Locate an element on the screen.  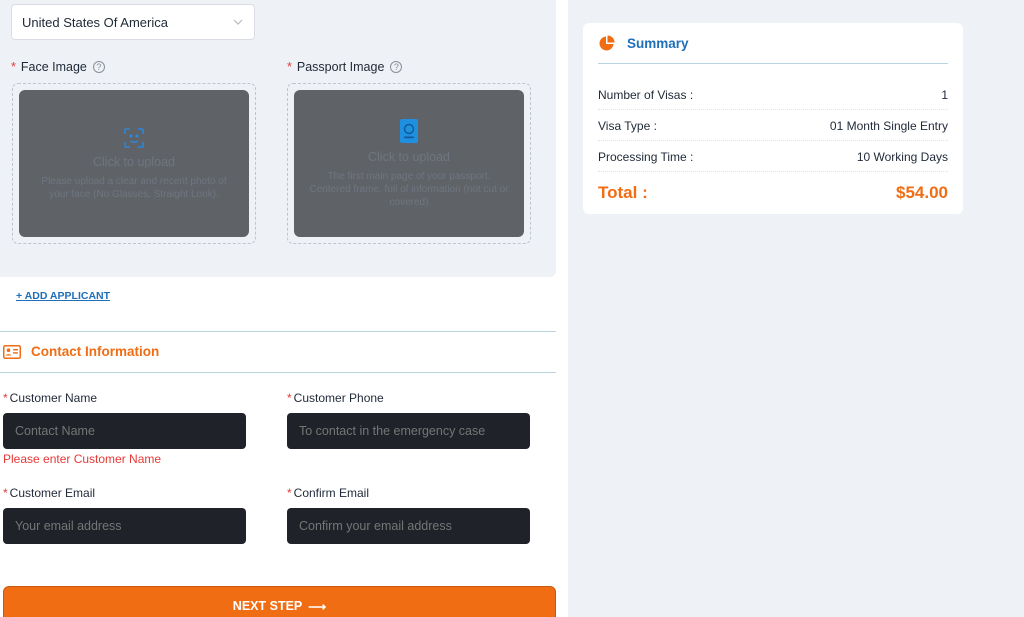
summary-row-value: 01 Month Single Entry is located at coordinates (888, 126).